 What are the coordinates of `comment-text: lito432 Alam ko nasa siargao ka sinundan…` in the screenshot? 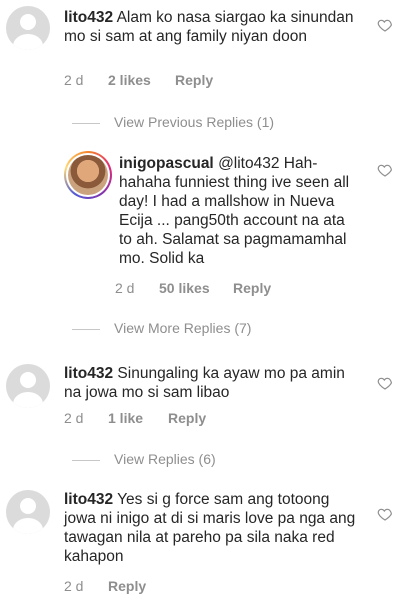 It's located at (211, 27).